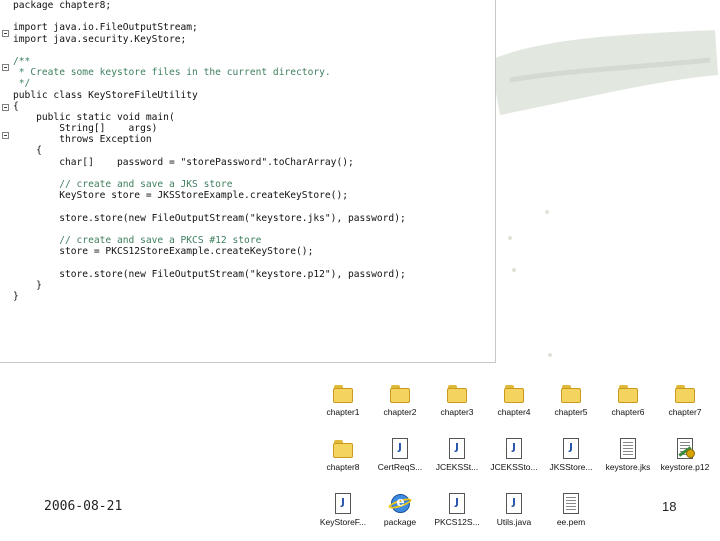 This screenshot has height=541, width=720. What do you see at coordinates (343, 412) in the screenshot?
I see `file-label: chapter1` at bounding box center [343, 412].